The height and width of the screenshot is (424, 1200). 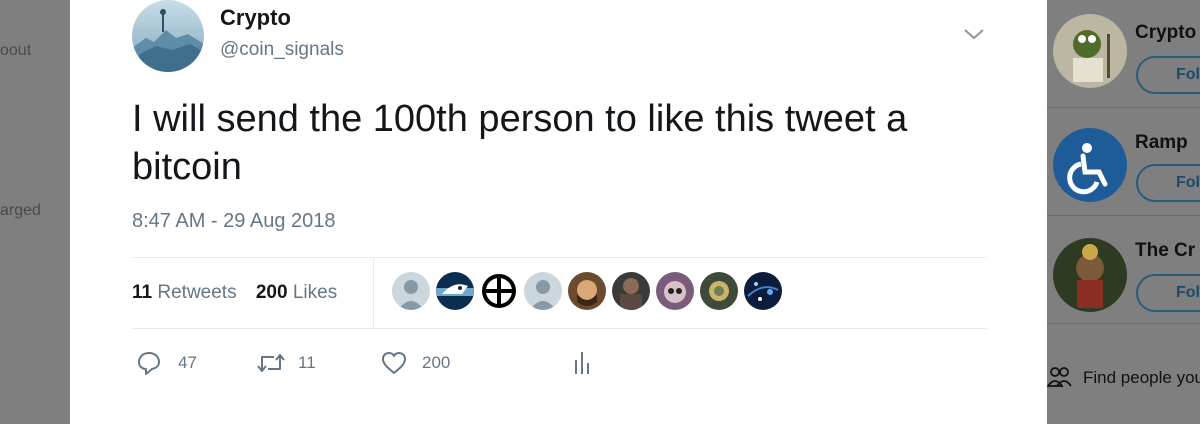 What do you see at coordinates (1161, 143) in the screenshot?
I see `account-name: Ramp` at bounding box center [1161, 143].